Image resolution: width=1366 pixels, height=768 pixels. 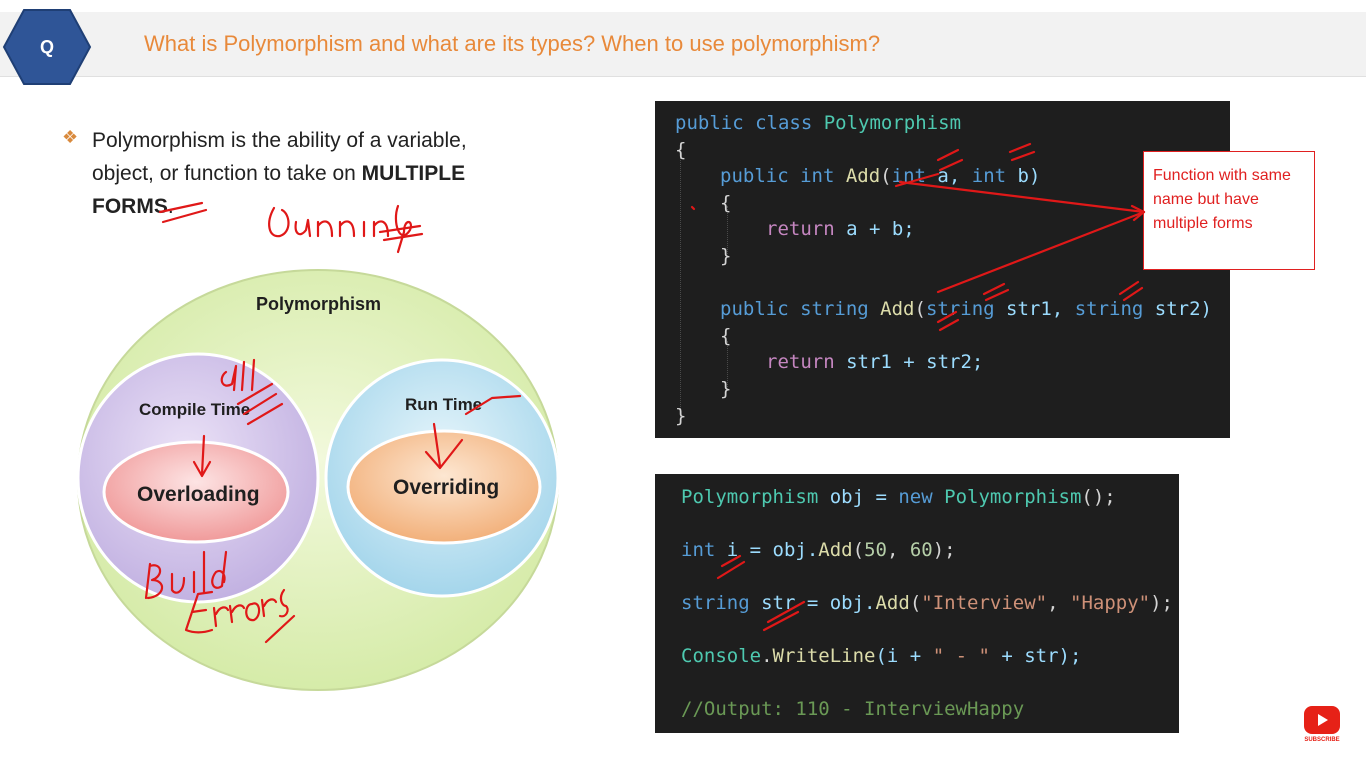 I want to click on code-line-int-call: int i = obj.Add(50, 60);, so click(x=818, y=550).